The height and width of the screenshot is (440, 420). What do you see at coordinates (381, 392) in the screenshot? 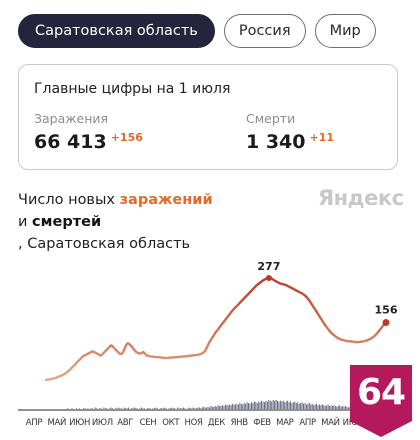
I see `region-code: 64` at bounding box center [381, 392].